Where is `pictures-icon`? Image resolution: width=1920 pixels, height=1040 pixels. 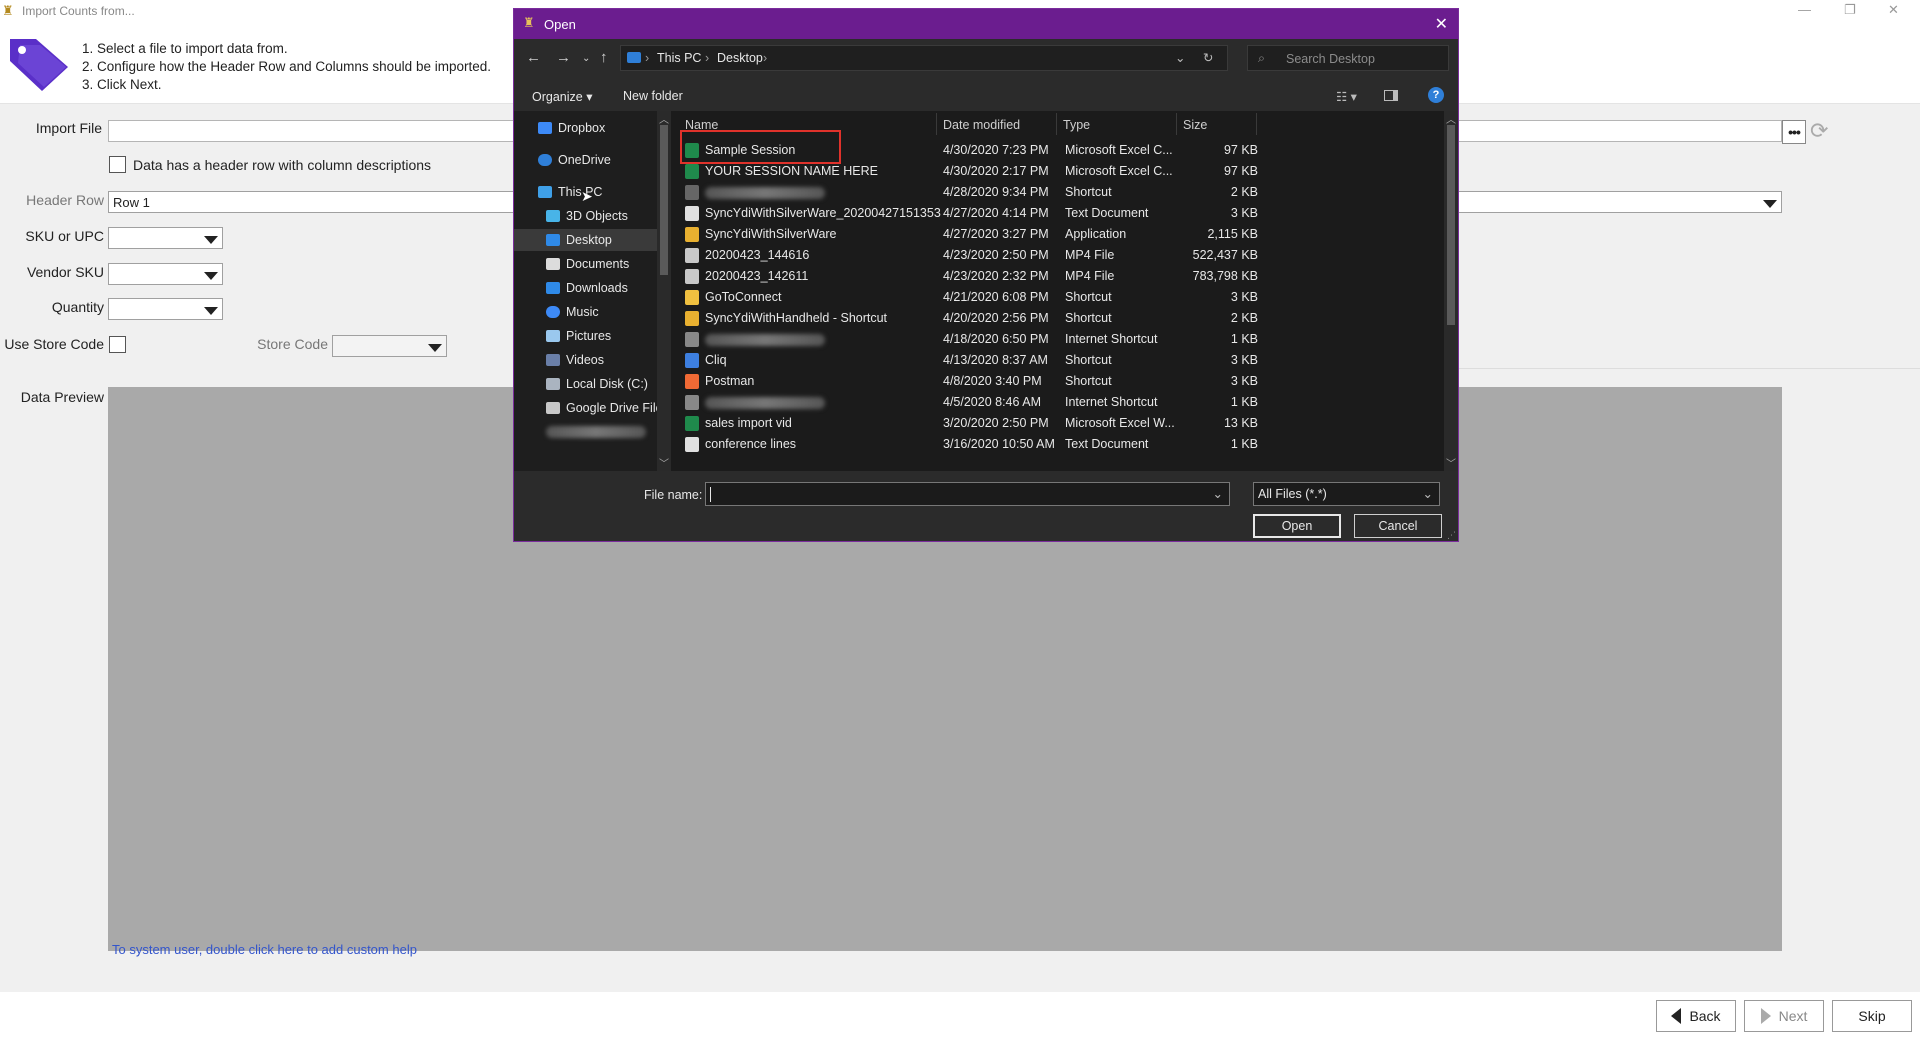 pictures-icon is located at coordinates (553, 336).